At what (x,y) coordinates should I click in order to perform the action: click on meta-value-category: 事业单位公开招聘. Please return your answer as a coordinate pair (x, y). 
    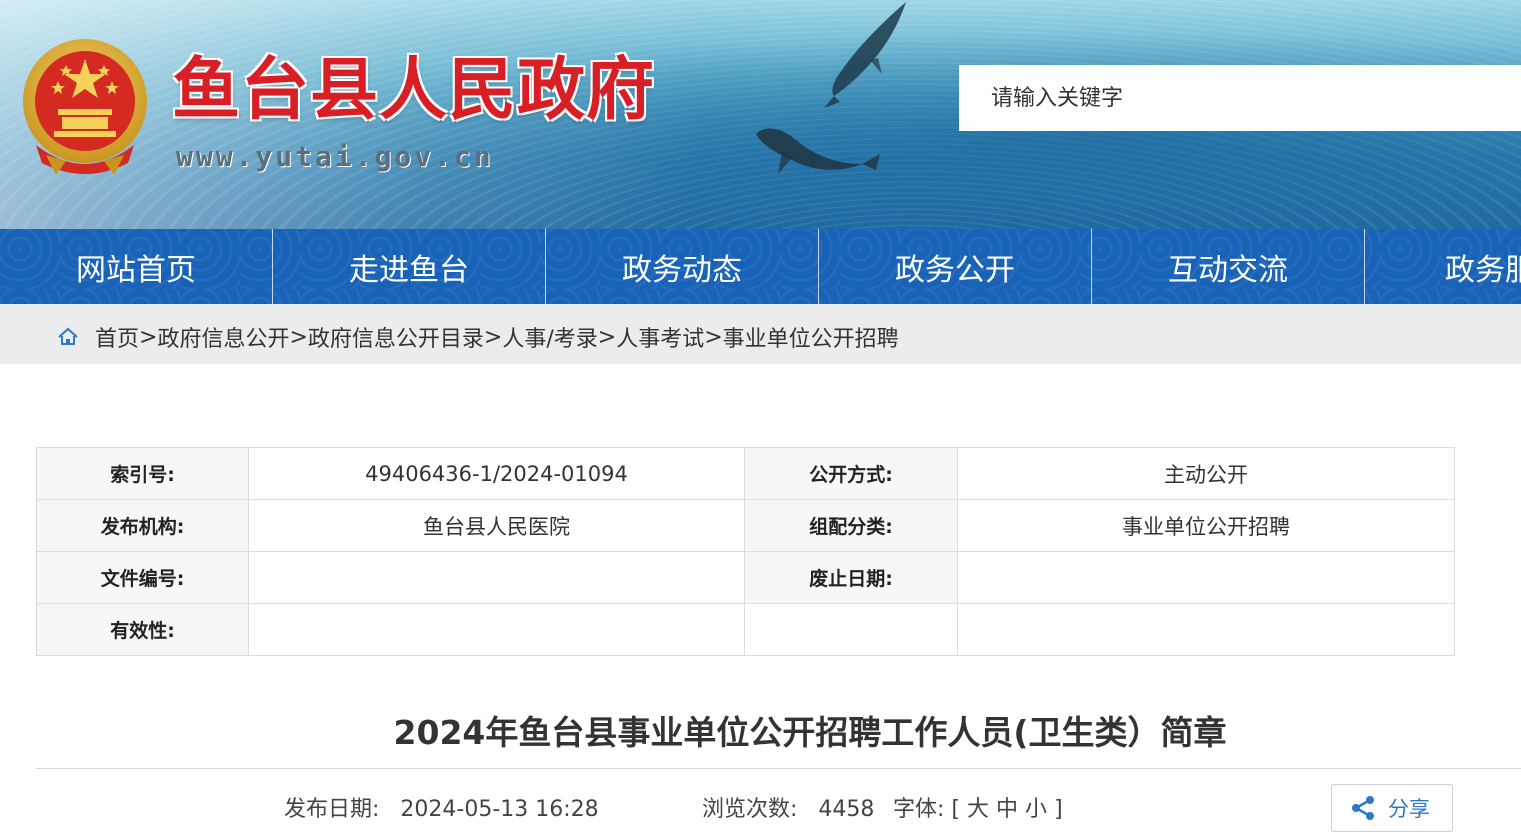
    Looking at the image, I should click on (1206, 525).